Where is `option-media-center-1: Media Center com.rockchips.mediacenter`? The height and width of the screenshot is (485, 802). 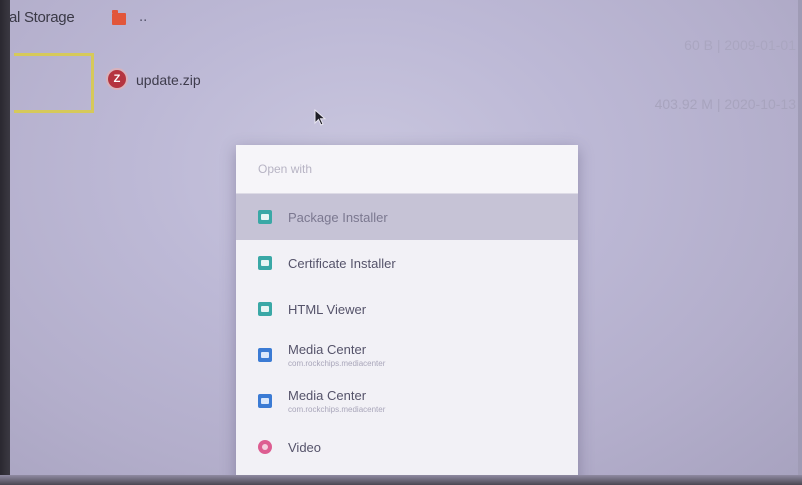 option-media-center-1: Media Center com.rockchips.mediacenter is located at coordinates (407, 355).